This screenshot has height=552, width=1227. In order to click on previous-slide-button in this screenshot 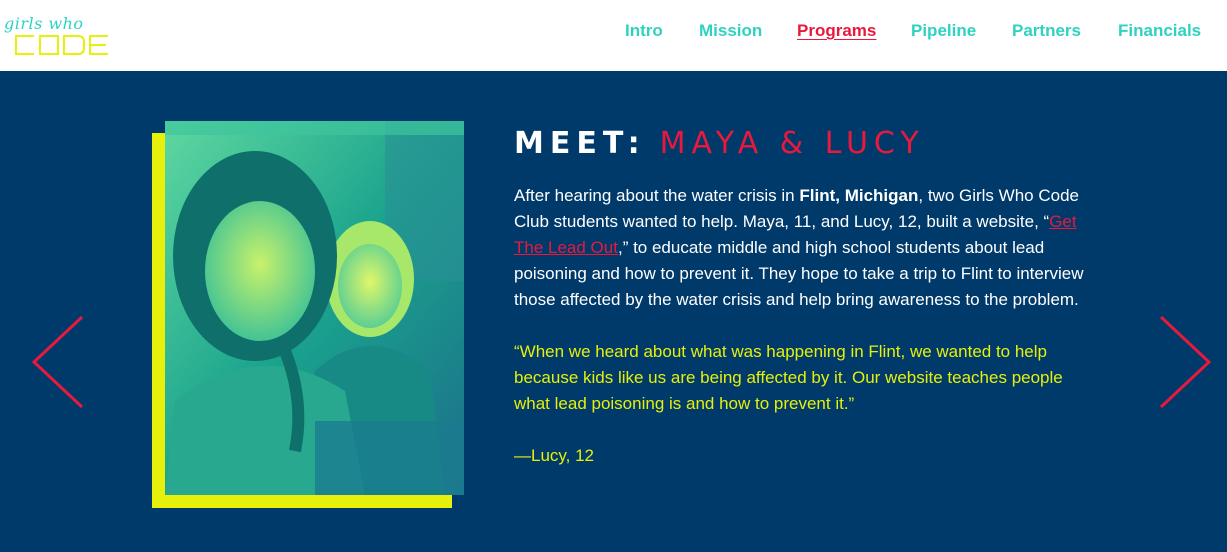, I will do `click(58, 365)`.